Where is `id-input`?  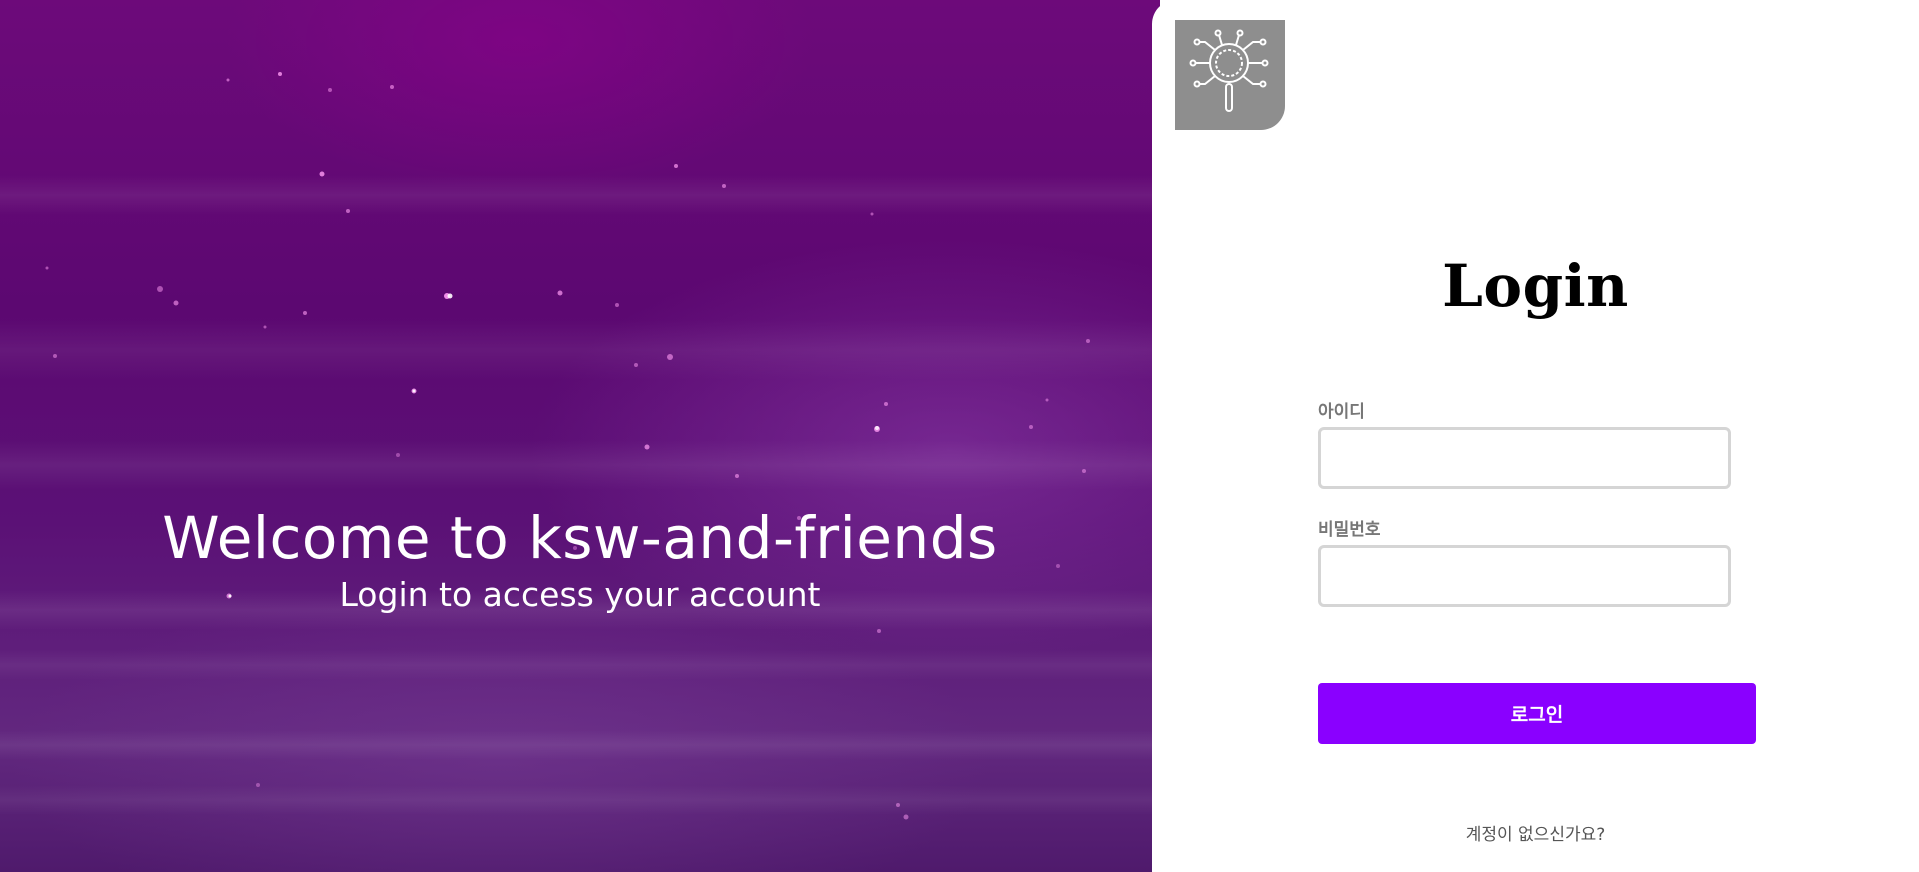 id-input is located at coordinates (1524, 458).